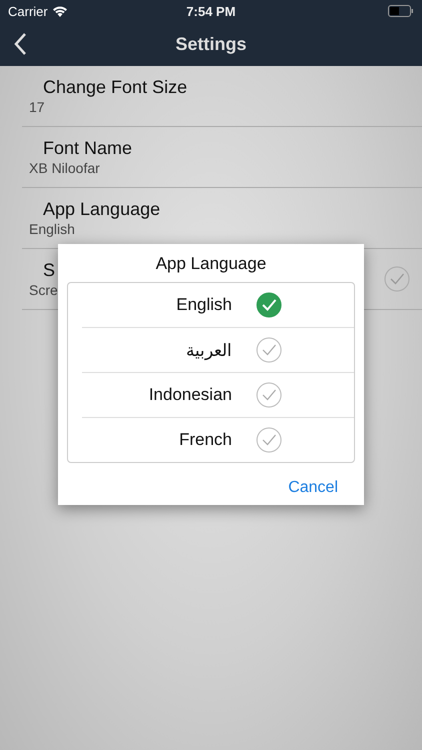 This screenshot has height=750, width=422. What do you see at coordinates (28, 11) in the screenshot?
I see `carrier-label: Carrier` at bounding box center [28, 11].